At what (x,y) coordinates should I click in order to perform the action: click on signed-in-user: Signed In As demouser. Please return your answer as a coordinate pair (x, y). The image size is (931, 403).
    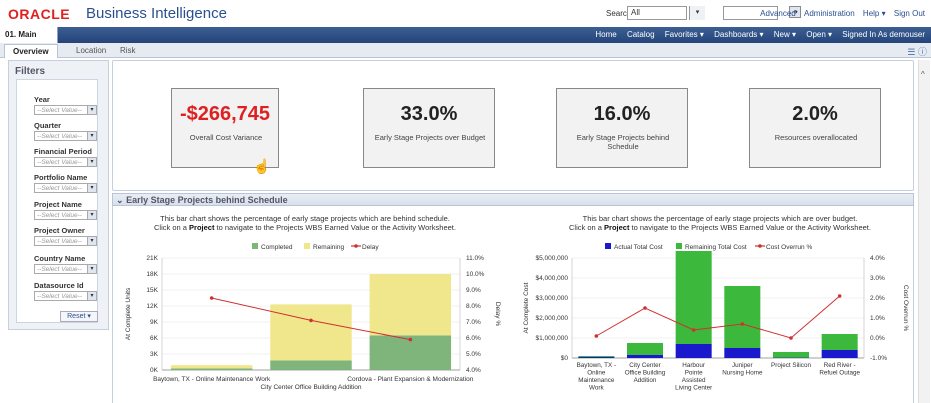
    Looking at the image, I should click on (883, 34).